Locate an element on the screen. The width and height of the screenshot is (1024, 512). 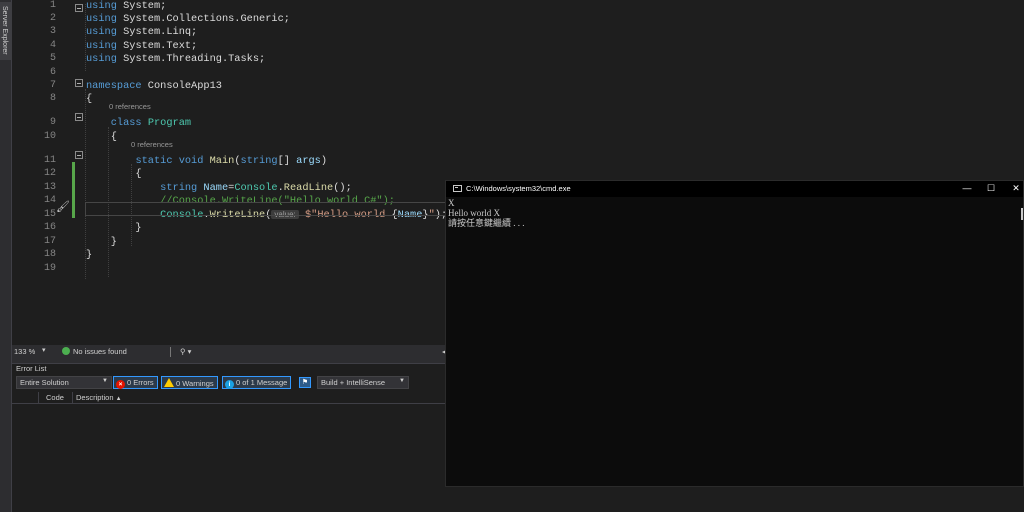
code-cleanup-icon: ⚲ ▾ is located at coordinates (185, 351).